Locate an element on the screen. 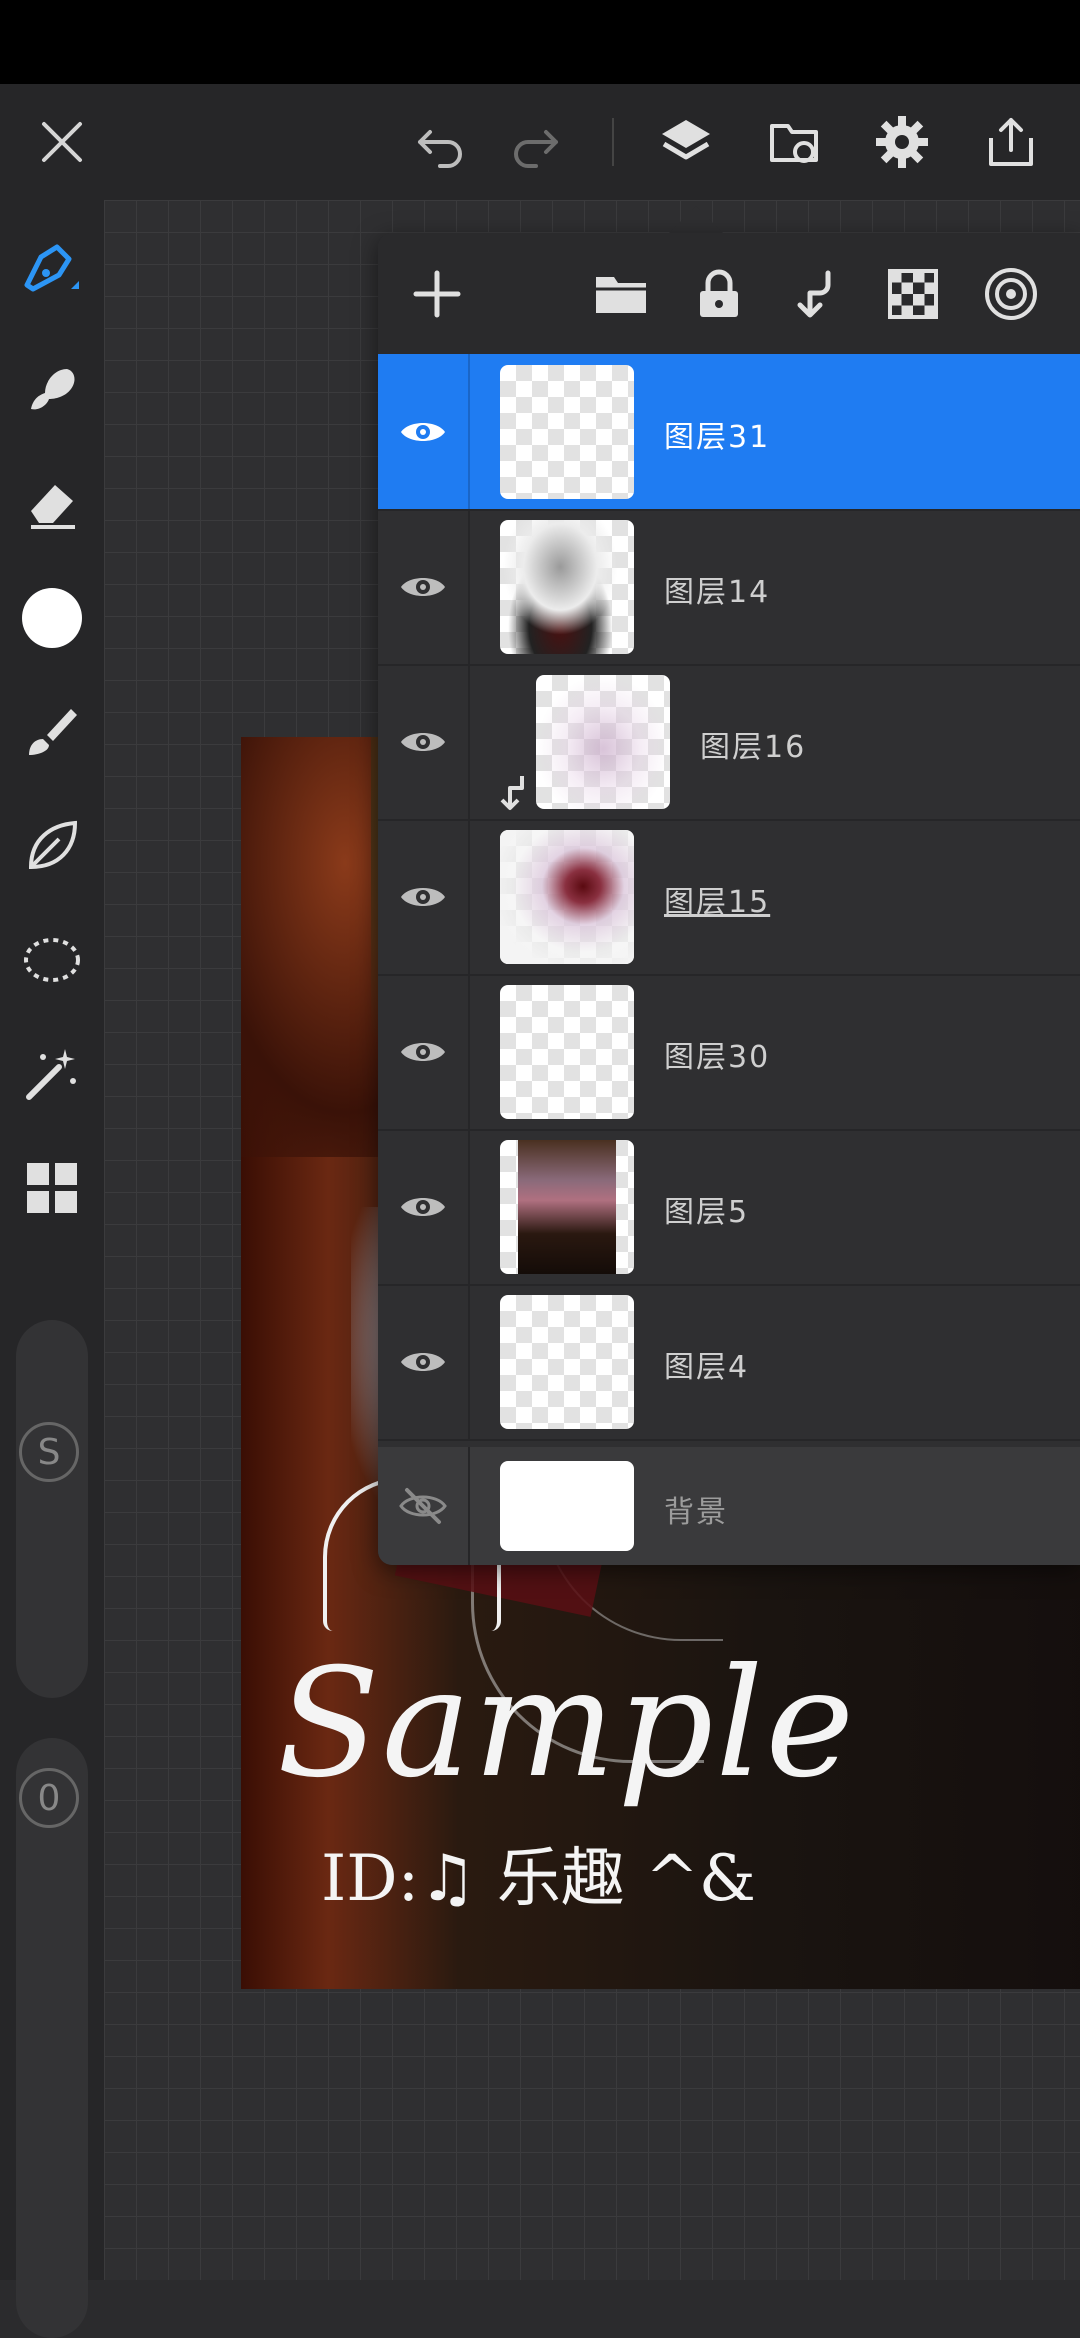  undo-icon is located at coordinates (440, 142).